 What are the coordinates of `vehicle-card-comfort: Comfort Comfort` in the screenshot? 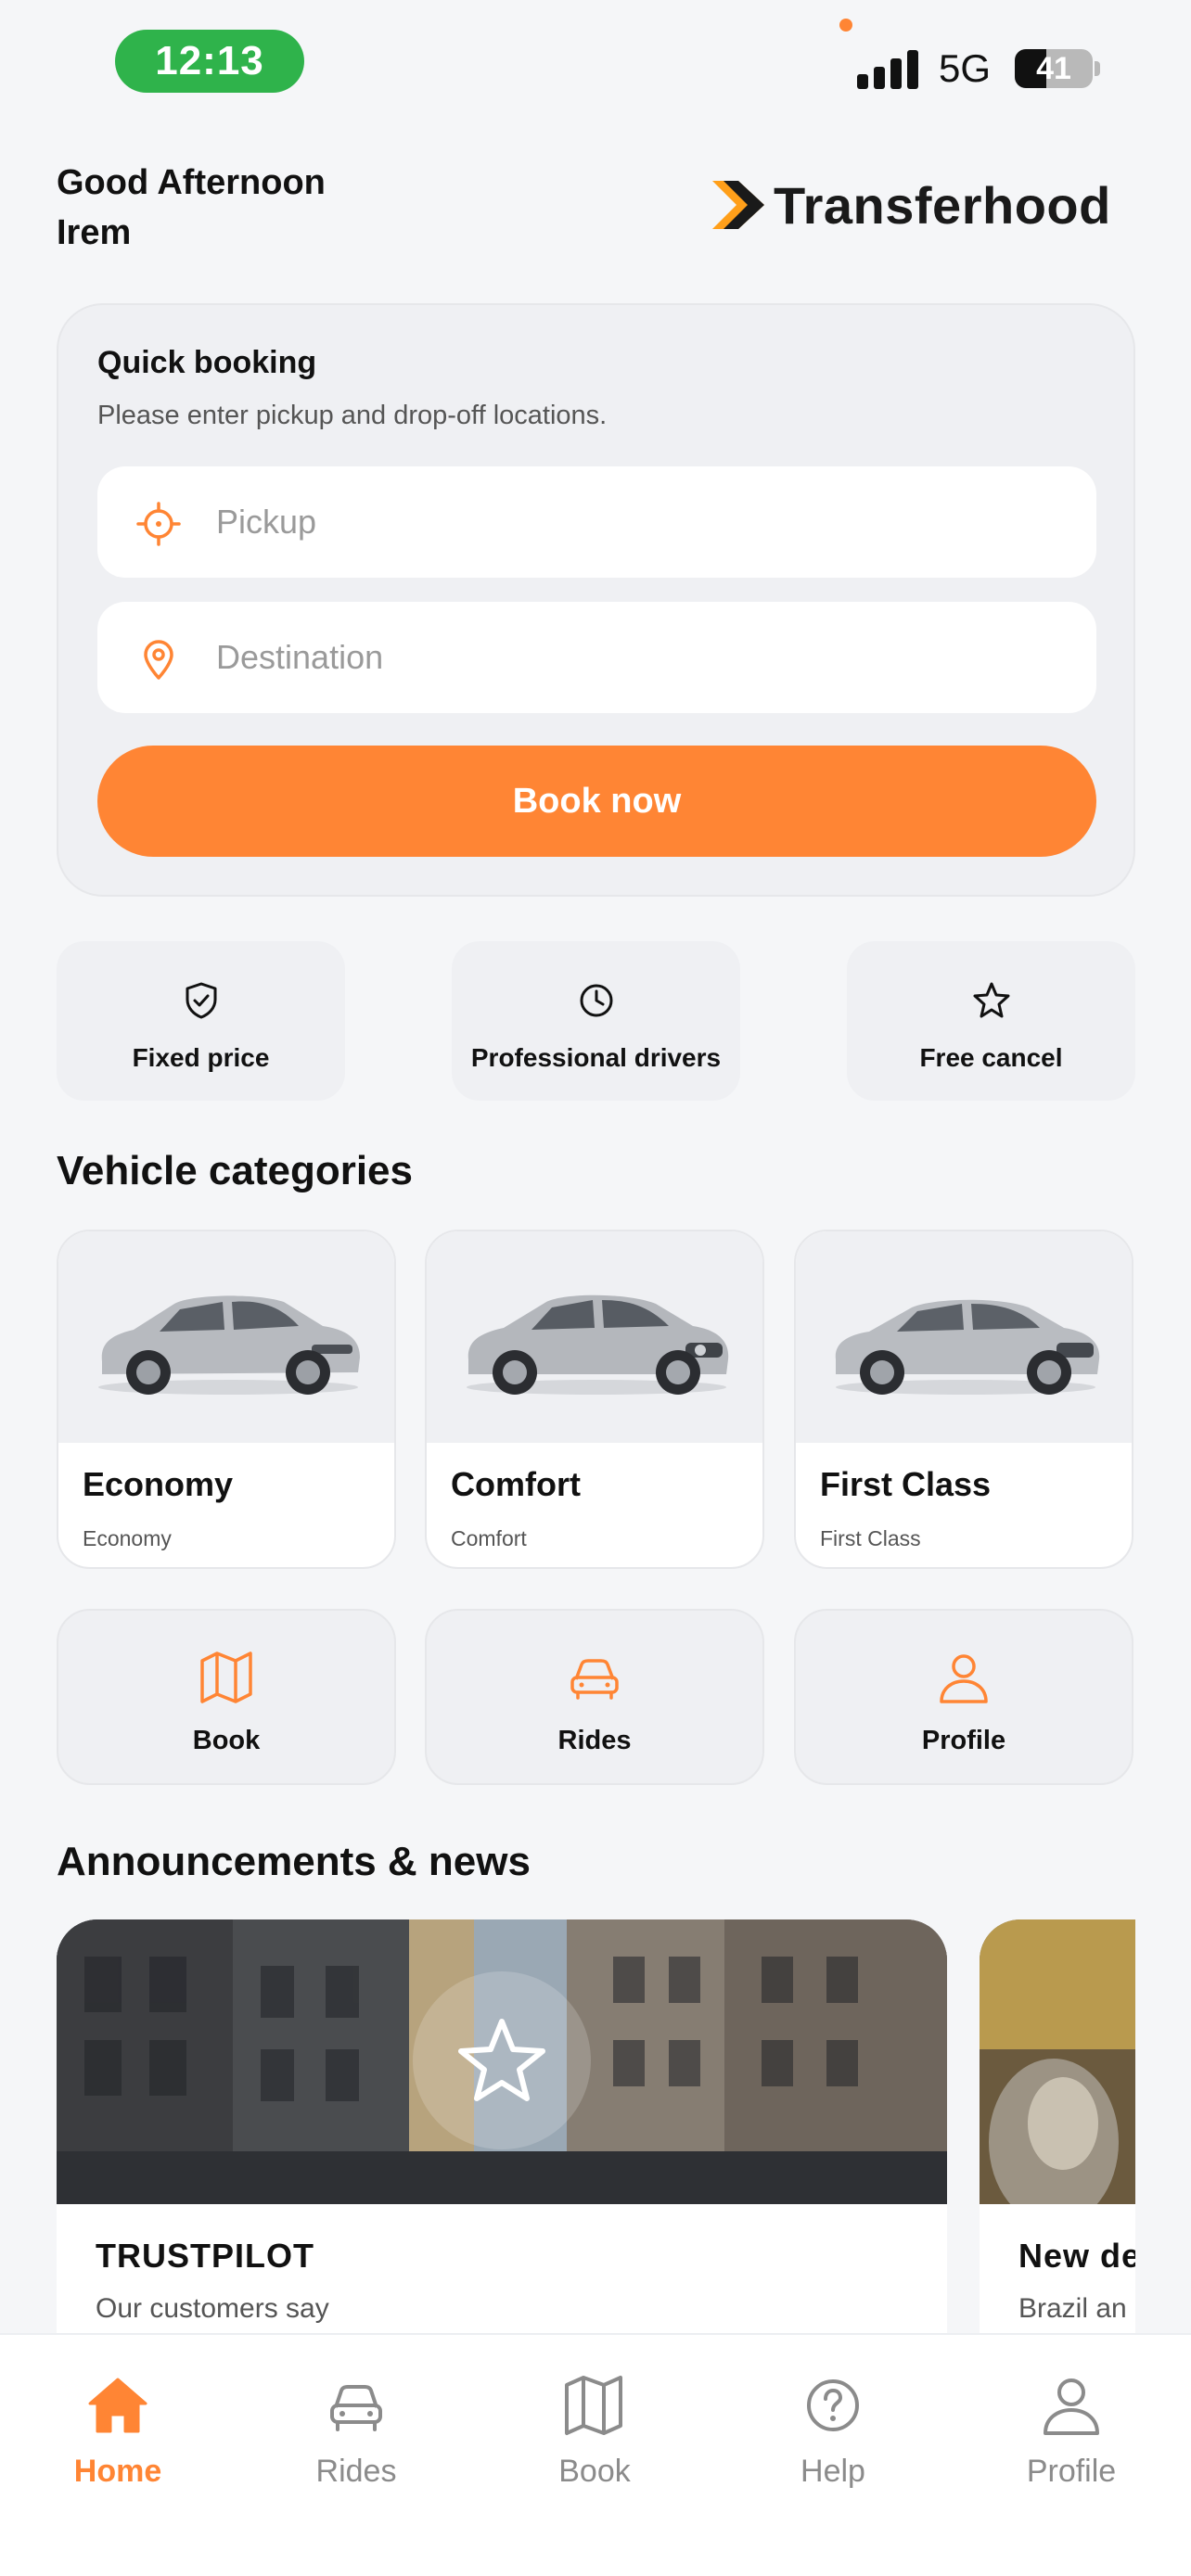 It's located at (594, 1399).